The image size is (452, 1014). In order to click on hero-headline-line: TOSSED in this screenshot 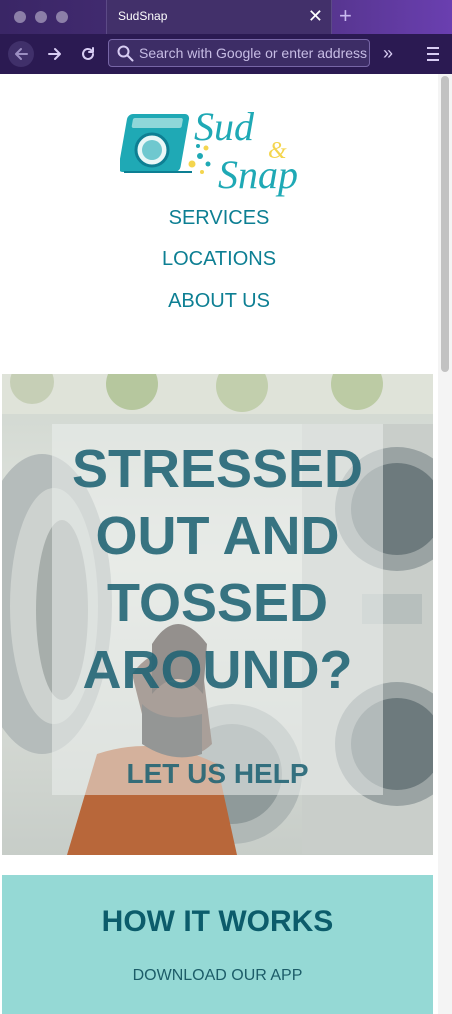, I will do `click(217, 603)`.